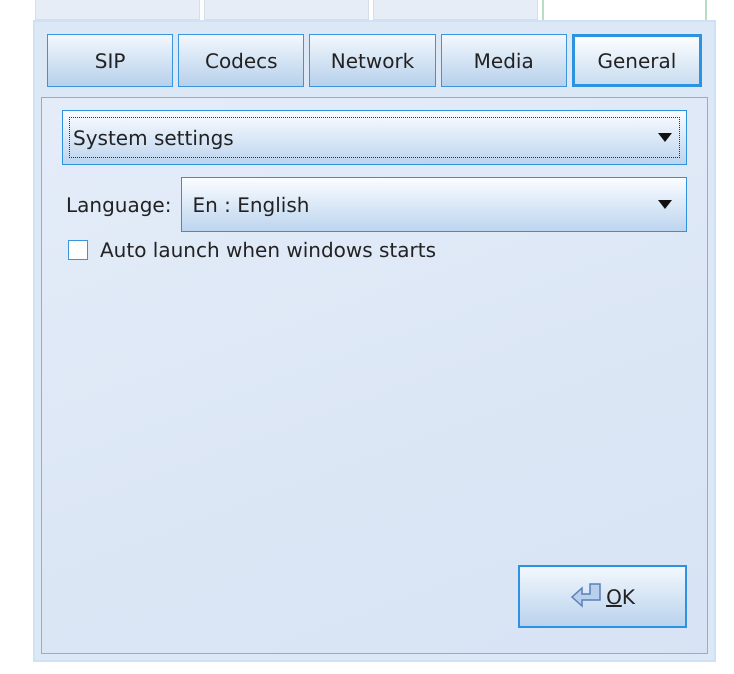 The image size is (734, 674). What do you see at coordinates (118, 204) in the screenshot?
I see `language-label: Language:` at bounding box center [118, 204].